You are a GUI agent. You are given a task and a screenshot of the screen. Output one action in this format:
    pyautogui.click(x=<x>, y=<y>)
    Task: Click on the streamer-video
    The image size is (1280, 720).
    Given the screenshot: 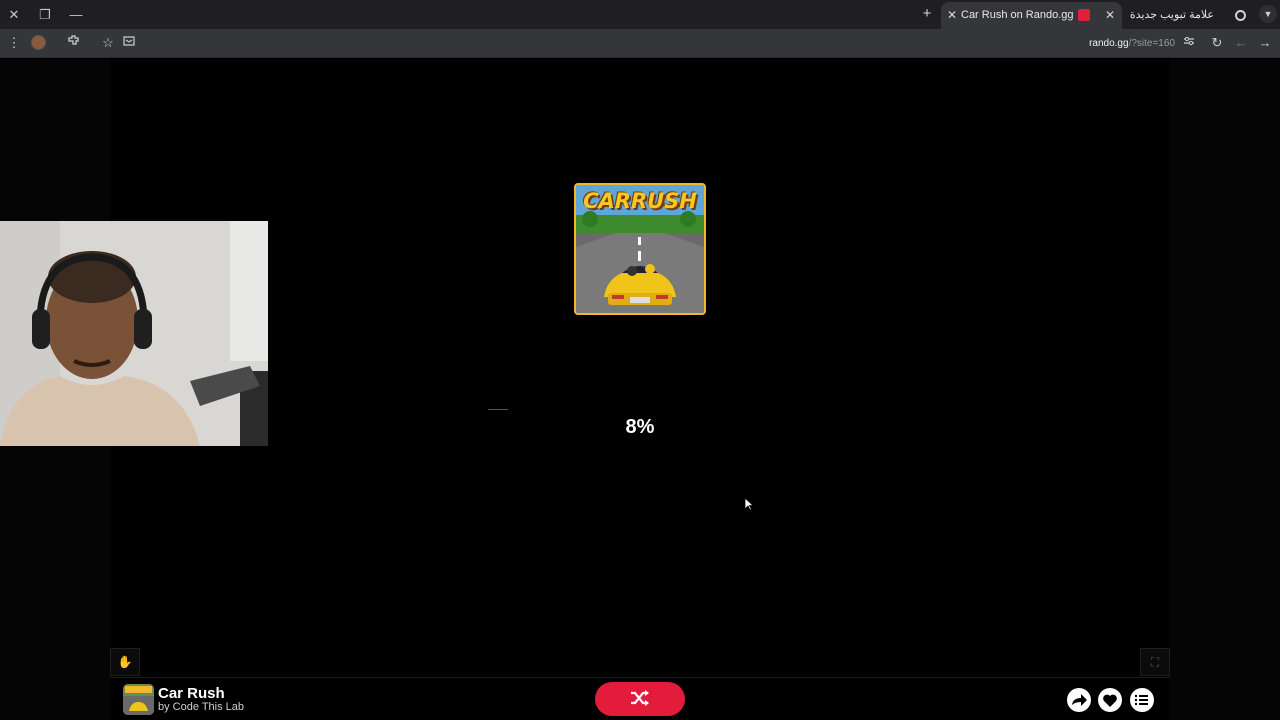 What is the action you would take?
    pyautogui.click(x=134, y=333)
    